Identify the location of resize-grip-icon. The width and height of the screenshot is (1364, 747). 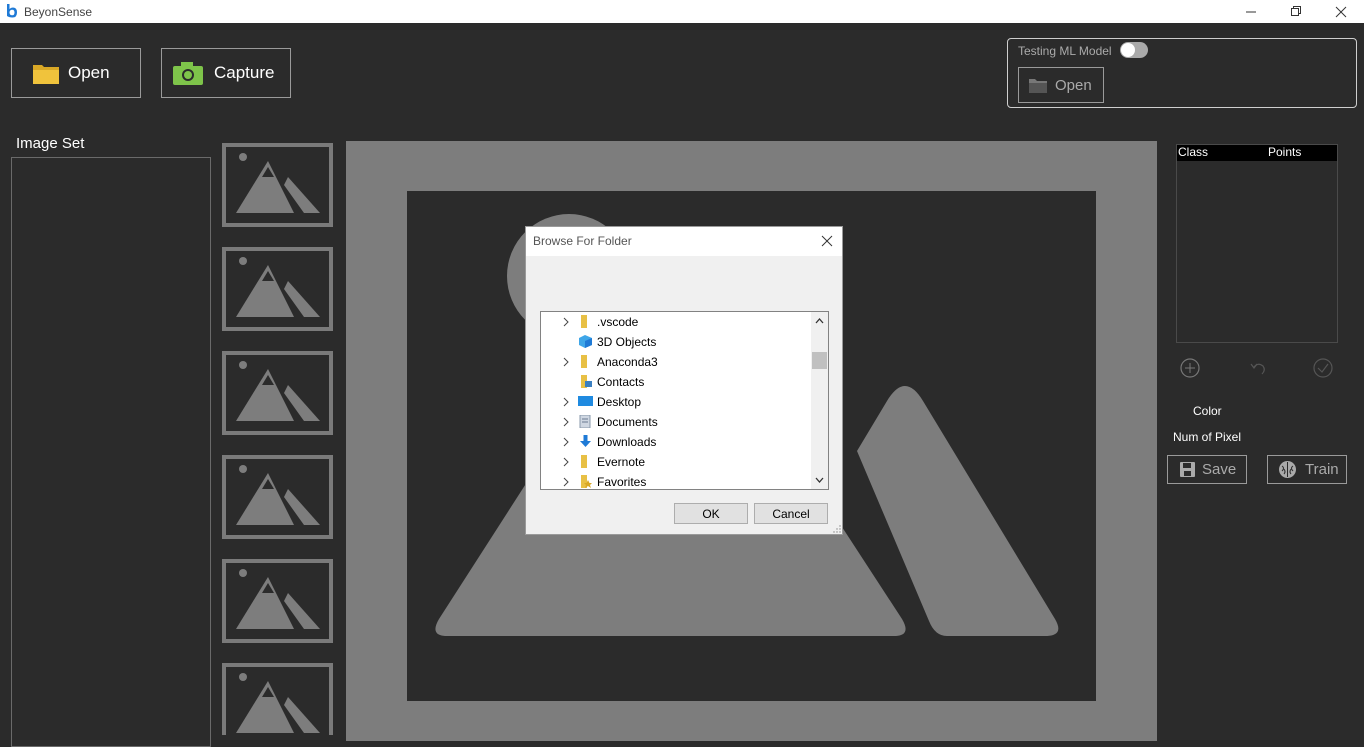
(837, 529).